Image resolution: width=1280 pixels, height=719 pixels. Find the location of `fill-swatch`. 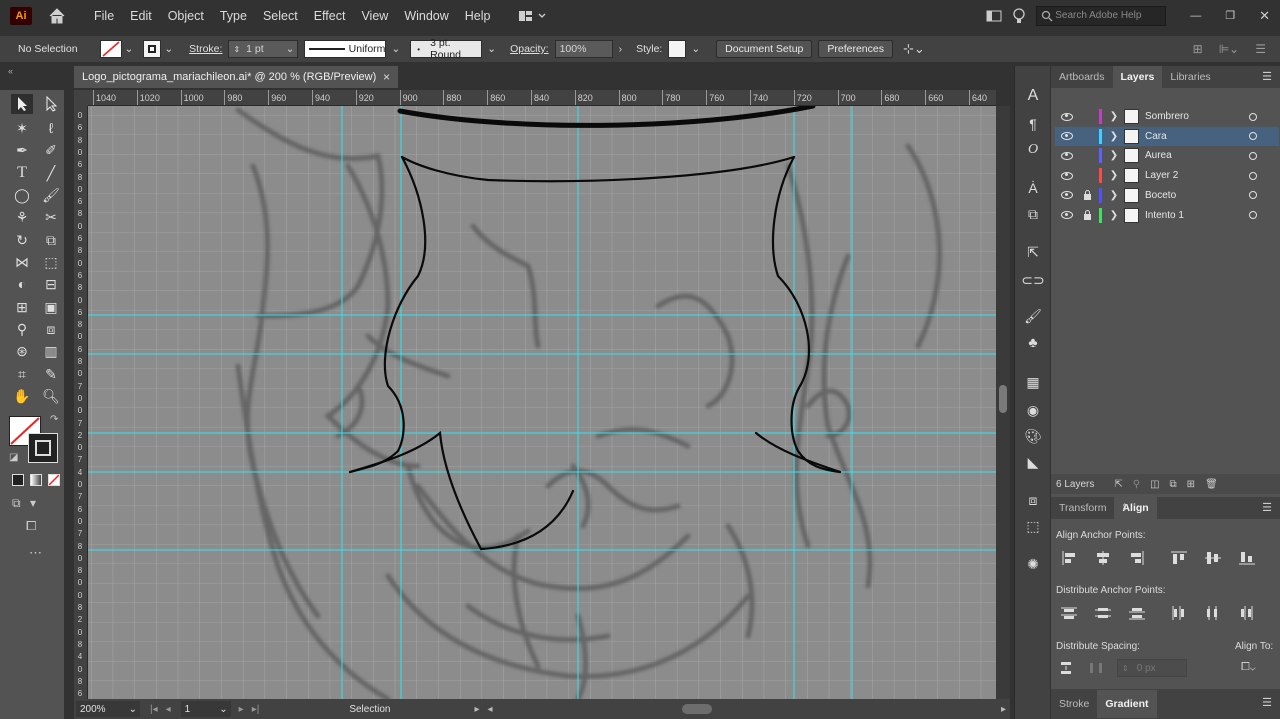

fill-swatch is located at coordinates (110, 49).